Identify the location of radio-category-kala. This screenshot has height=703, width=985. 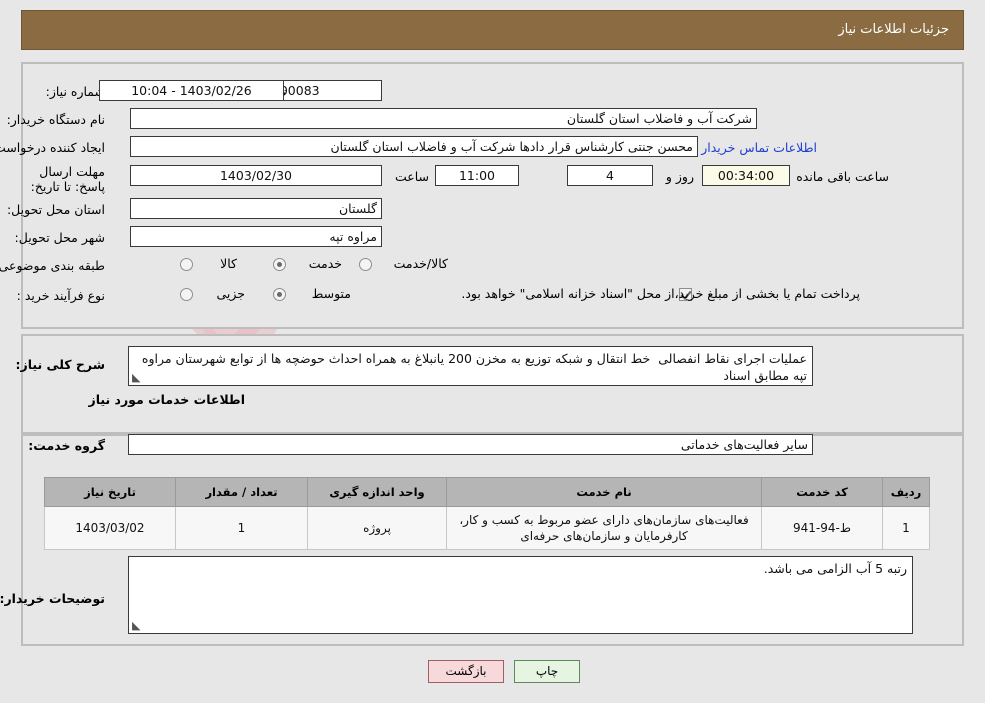
(186, 264).